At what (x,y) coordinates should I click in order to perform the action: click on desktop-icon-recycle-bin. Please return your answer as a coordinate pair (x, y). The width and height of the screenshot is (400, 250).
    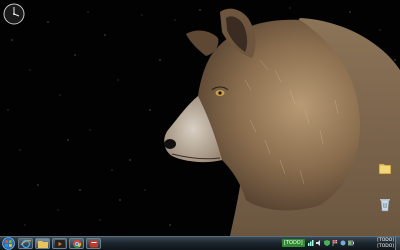
    Looking at the image, I should click on (385, 205).